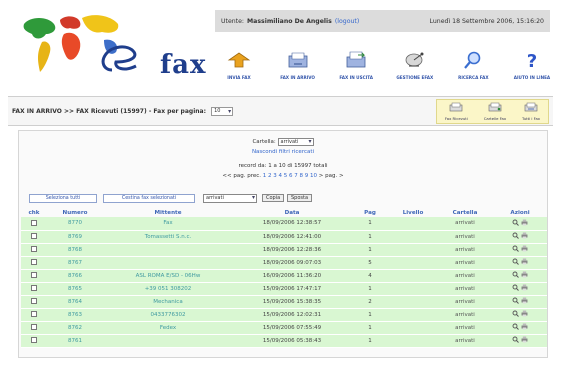  I want to click on header-data: Data, so click(292, 212).